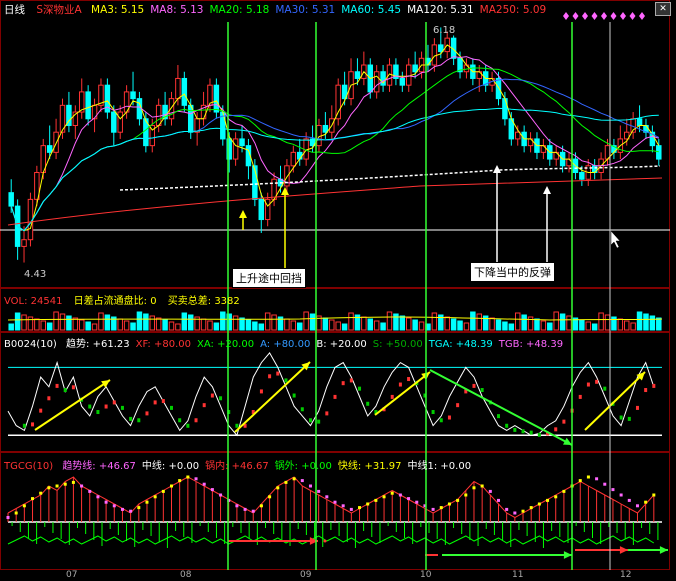 The height and width of the screenshot is (581, 676). Describe the element at coordinates (186, 575) in the screenshot. I see `date-tick: 08` at that location.